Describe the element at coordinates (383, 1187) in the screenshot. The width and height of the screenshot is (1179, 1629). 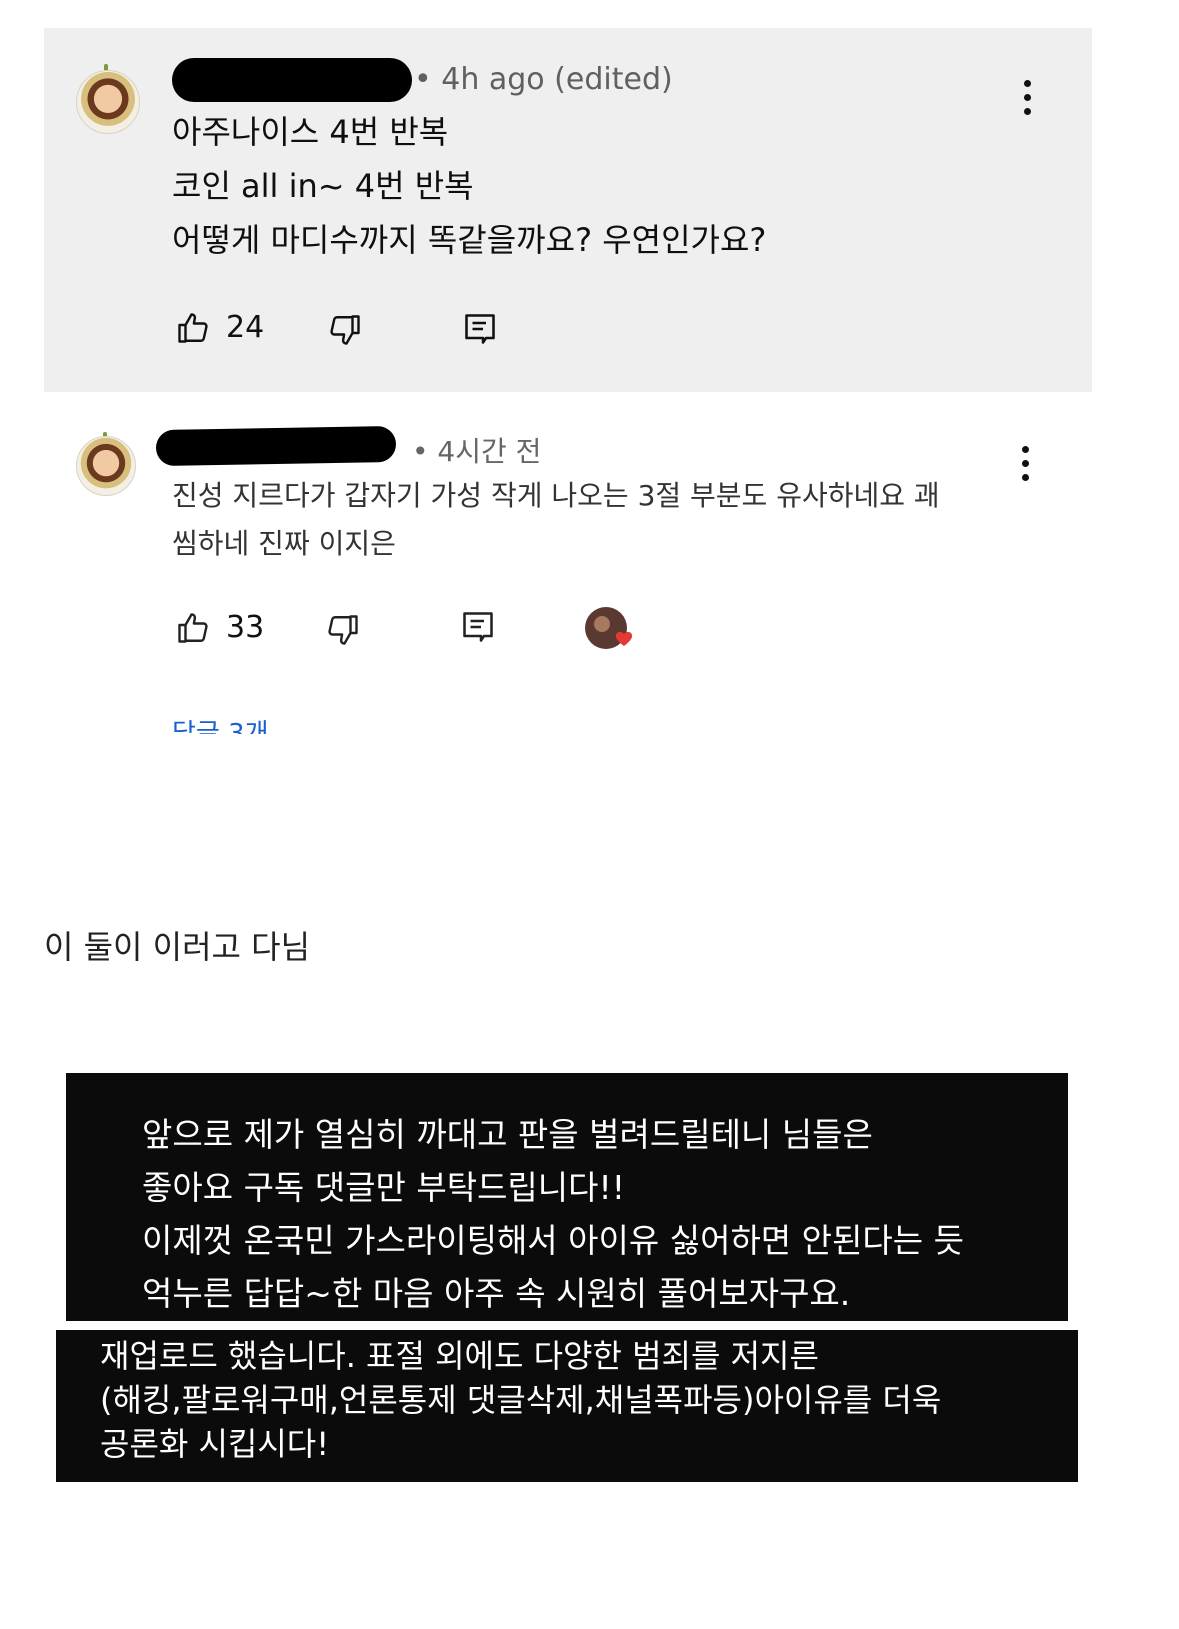
I see `notice-line: 좋아요 구독 댓글만 부탁드립니다!!` at that location.